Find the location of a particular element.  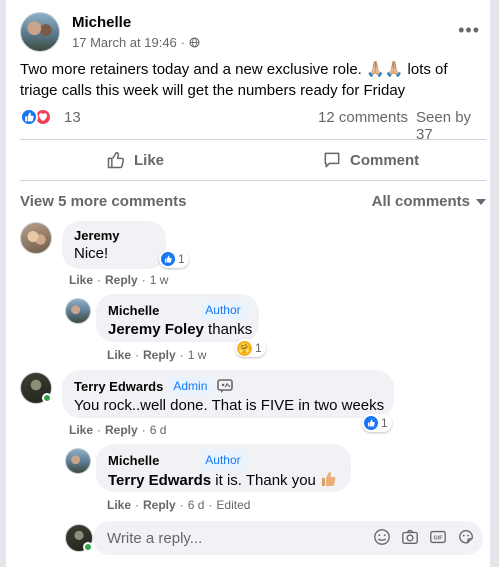

comment-button: Comment is located at coordinates (370, 160).